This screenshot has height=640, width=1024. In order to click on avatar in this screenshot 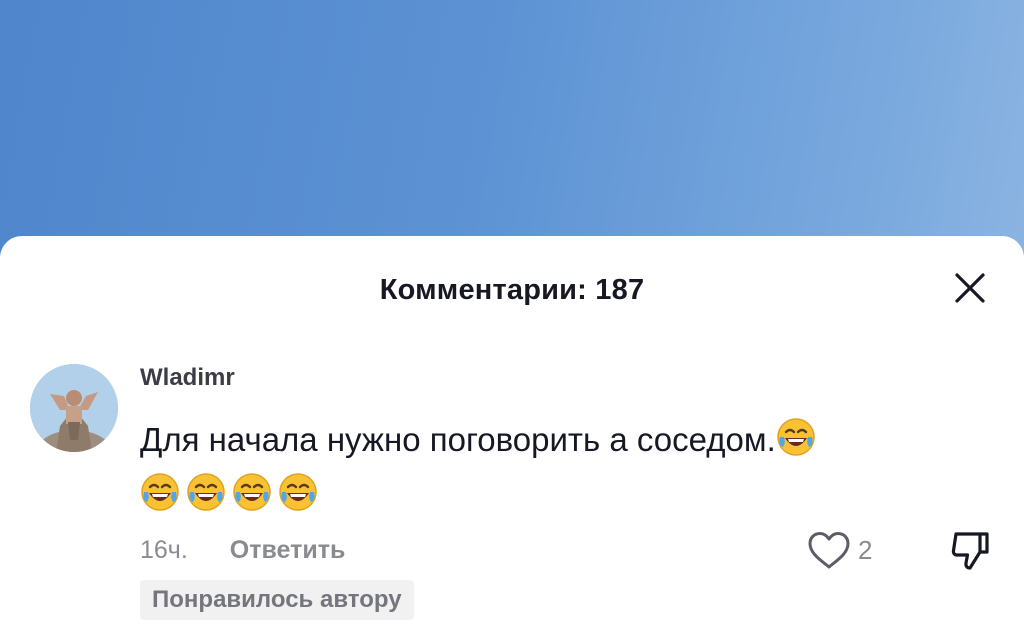, I will do `click(74, 408)`.